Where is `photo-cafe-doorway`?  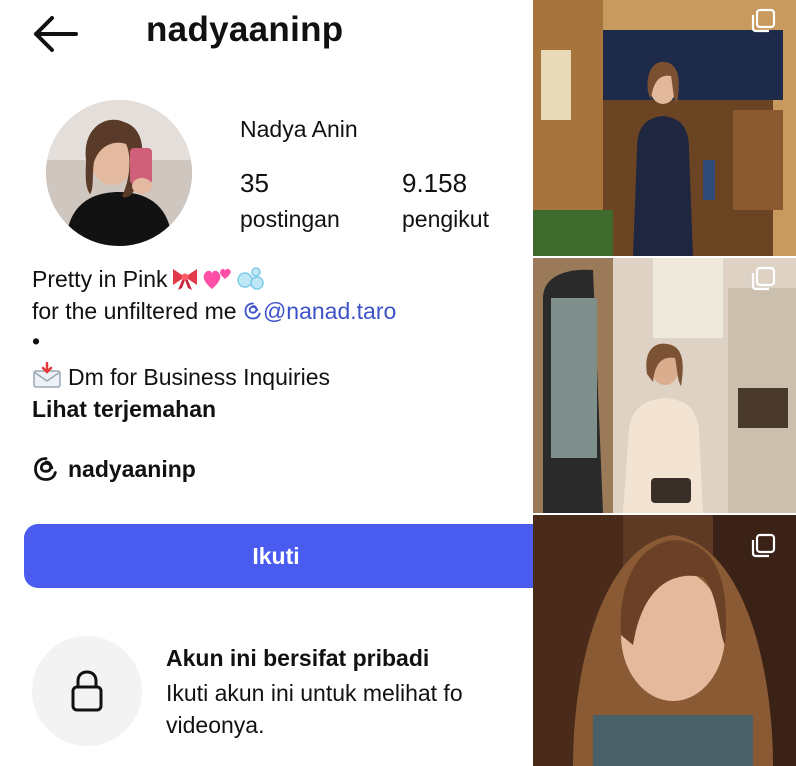 photo-cafe-doorway is located at coordinates (664, 385).